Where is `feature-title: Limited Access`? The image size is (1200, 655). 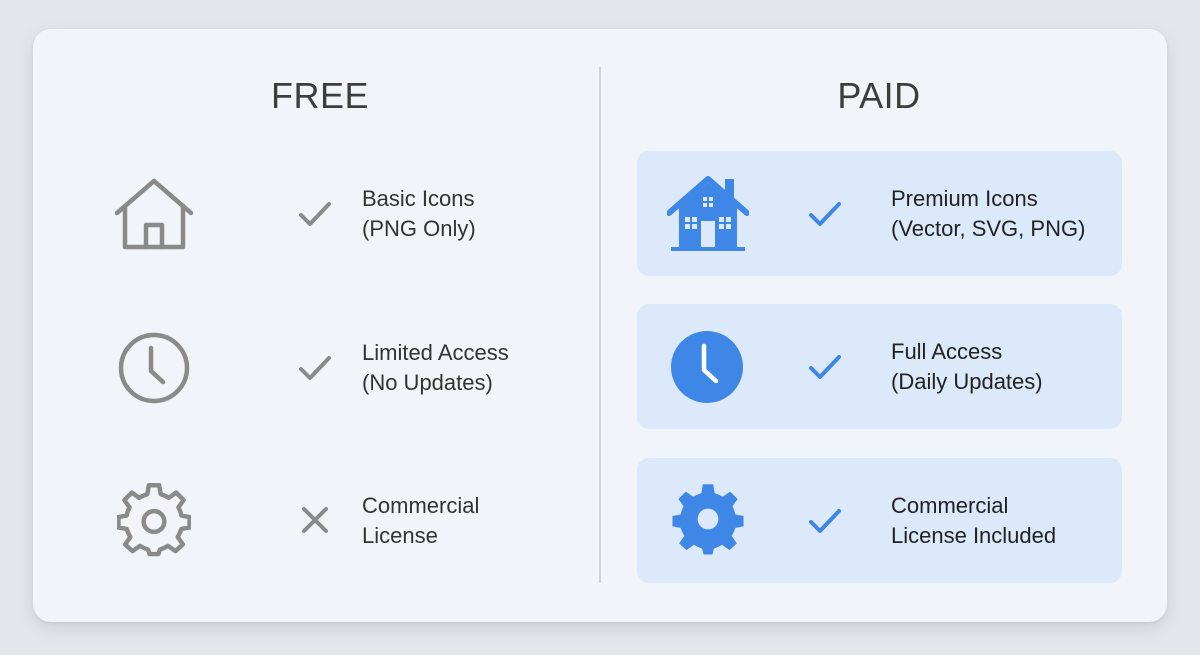 feature-title: Limited Access is located at coordinates (435, 352).